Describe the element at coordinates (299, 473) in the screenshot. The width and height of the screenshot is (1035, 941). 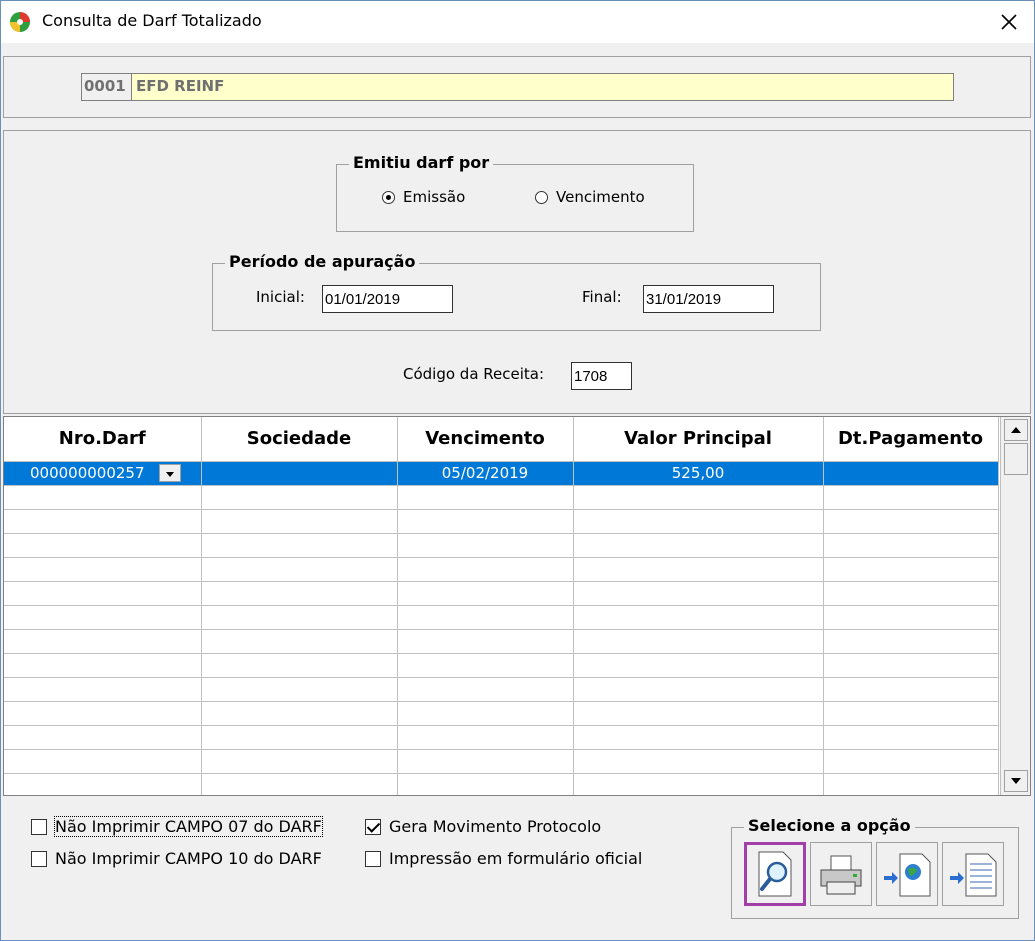
I see `cell-sociedade` at that location.